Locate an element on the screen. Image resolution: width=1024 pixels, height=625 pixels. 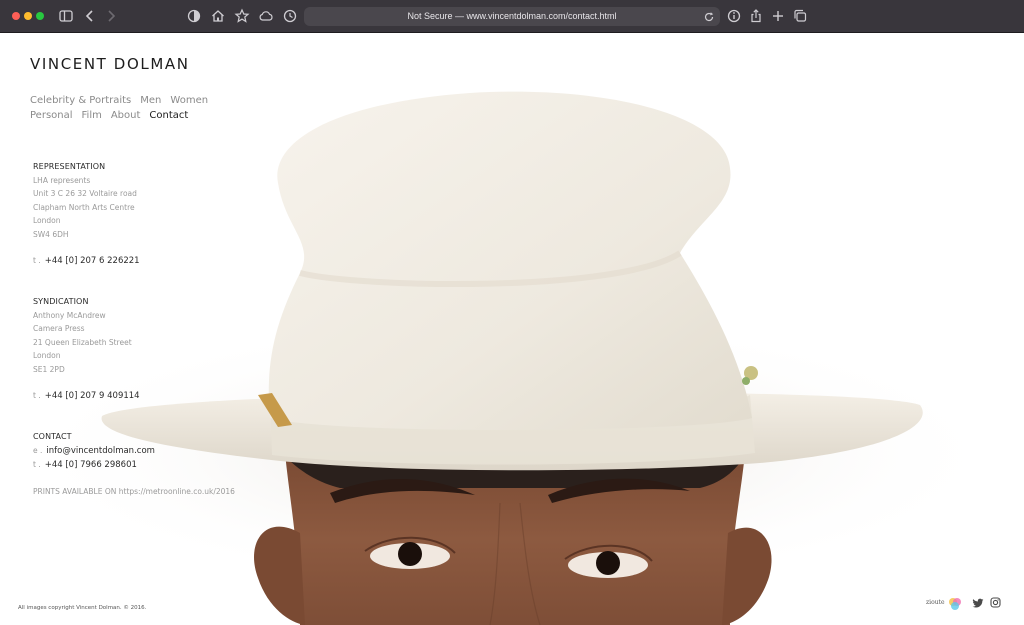
representation-heading: REPRESENTATION is located at coordinates (69, 166).